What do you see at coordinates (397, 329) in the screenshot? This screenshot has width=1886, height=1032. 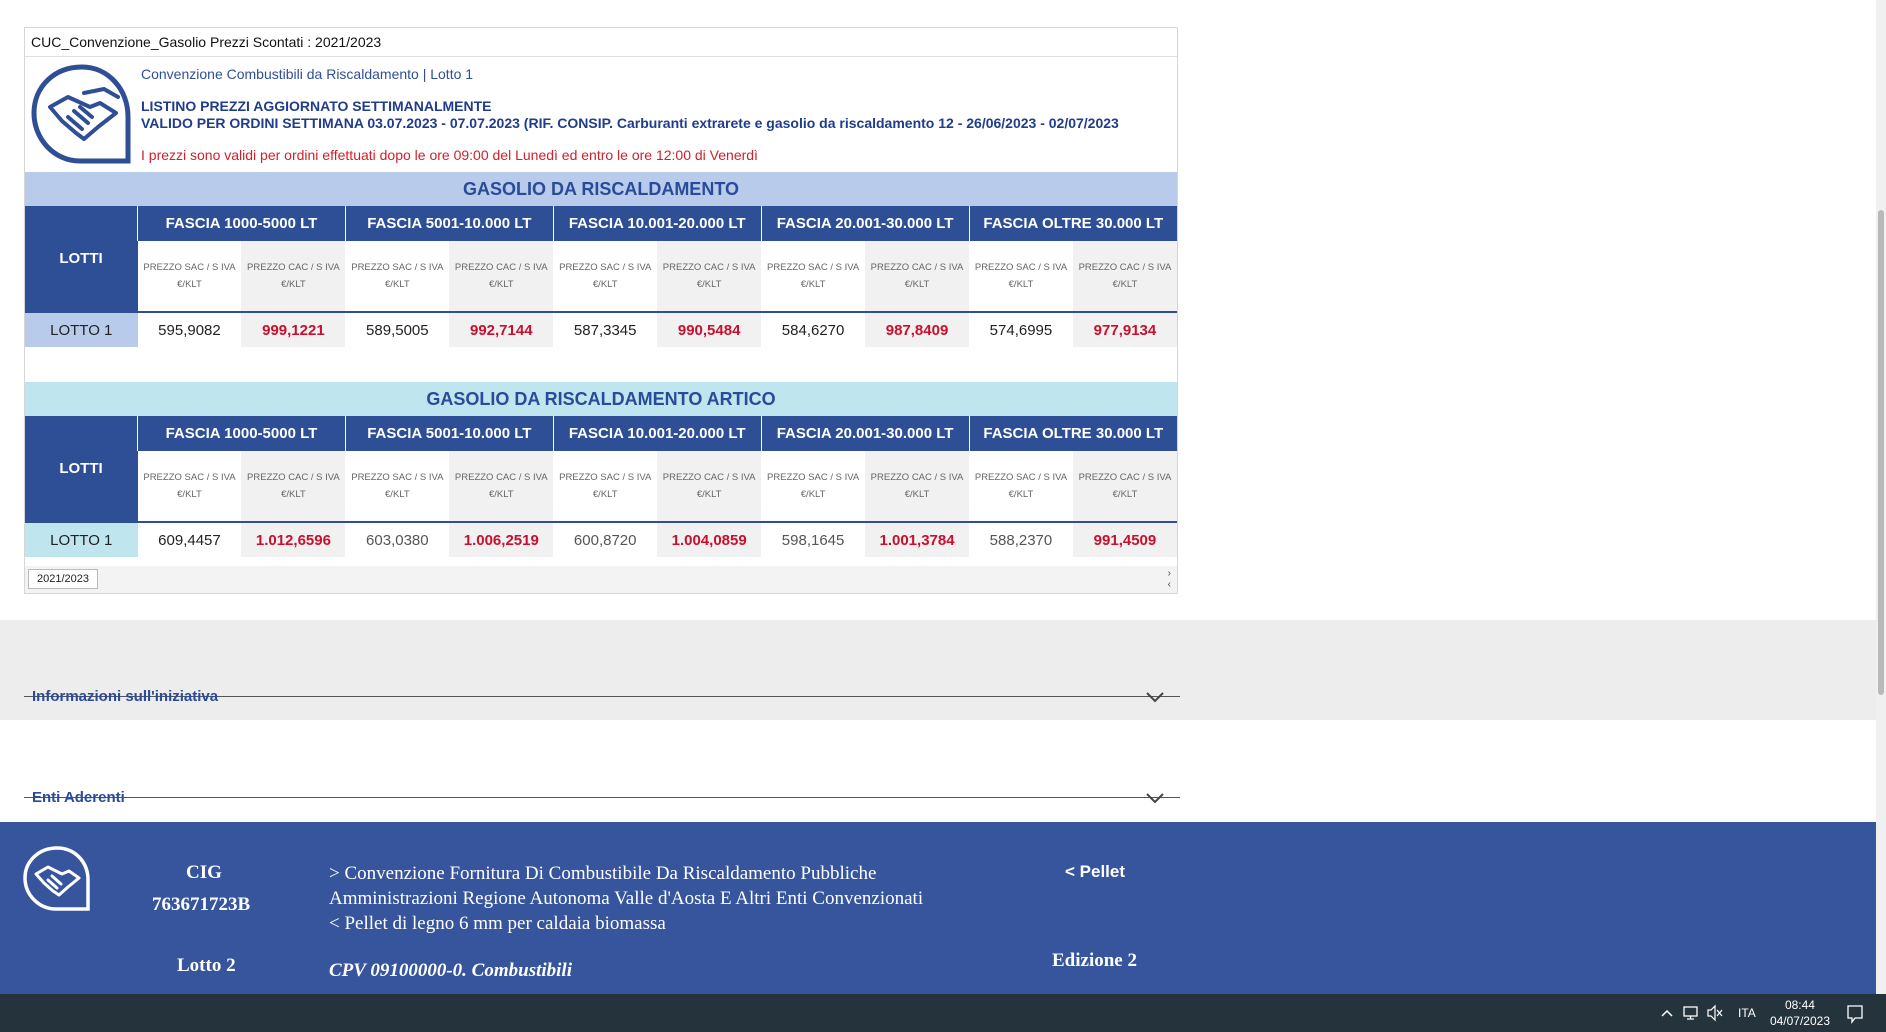 I see `sac-price-cell: 589,5005` at bounding box center [397, 329].